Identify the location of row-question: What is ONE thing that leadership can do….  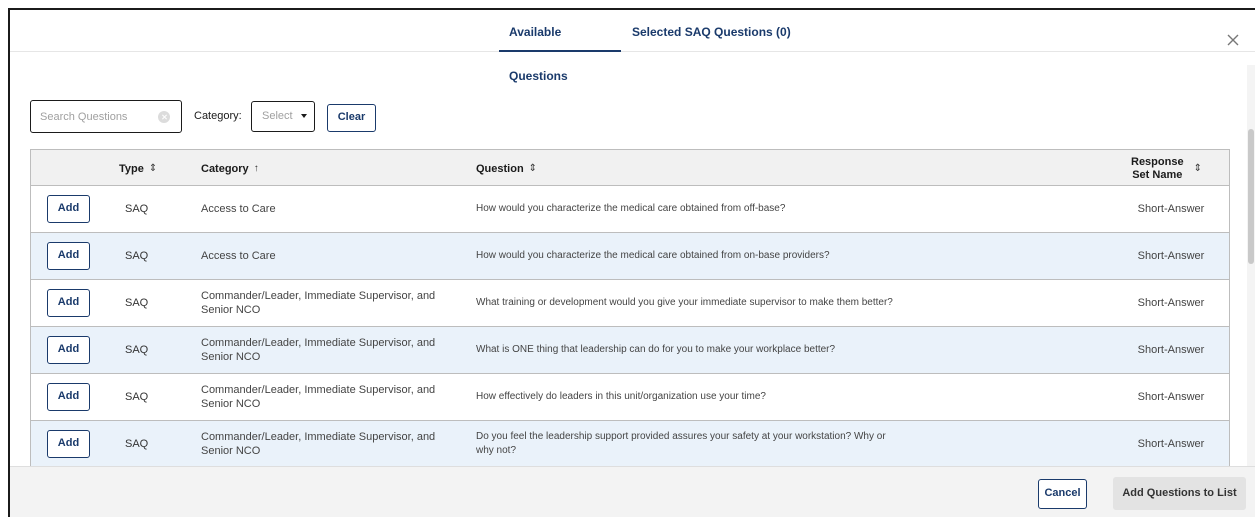
(656, 349).